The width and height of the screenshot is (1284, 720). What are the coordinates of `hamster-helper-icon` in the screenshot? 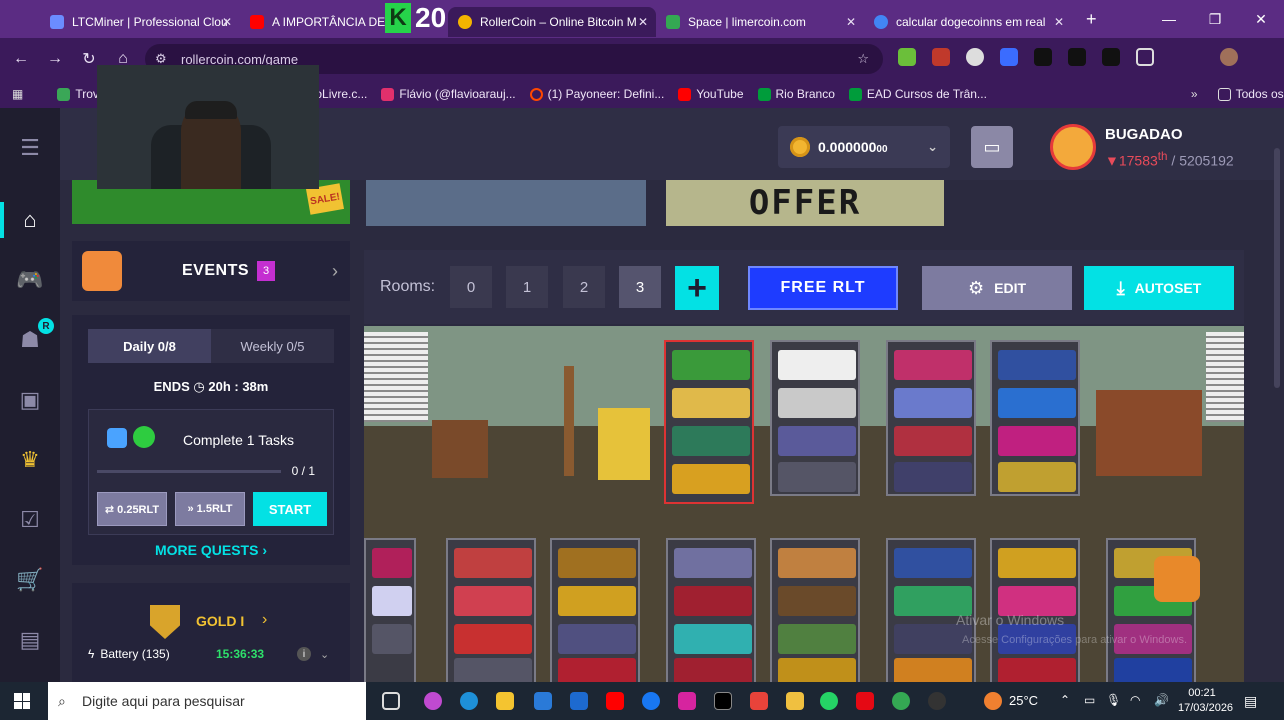 It's located at (1177, 579).